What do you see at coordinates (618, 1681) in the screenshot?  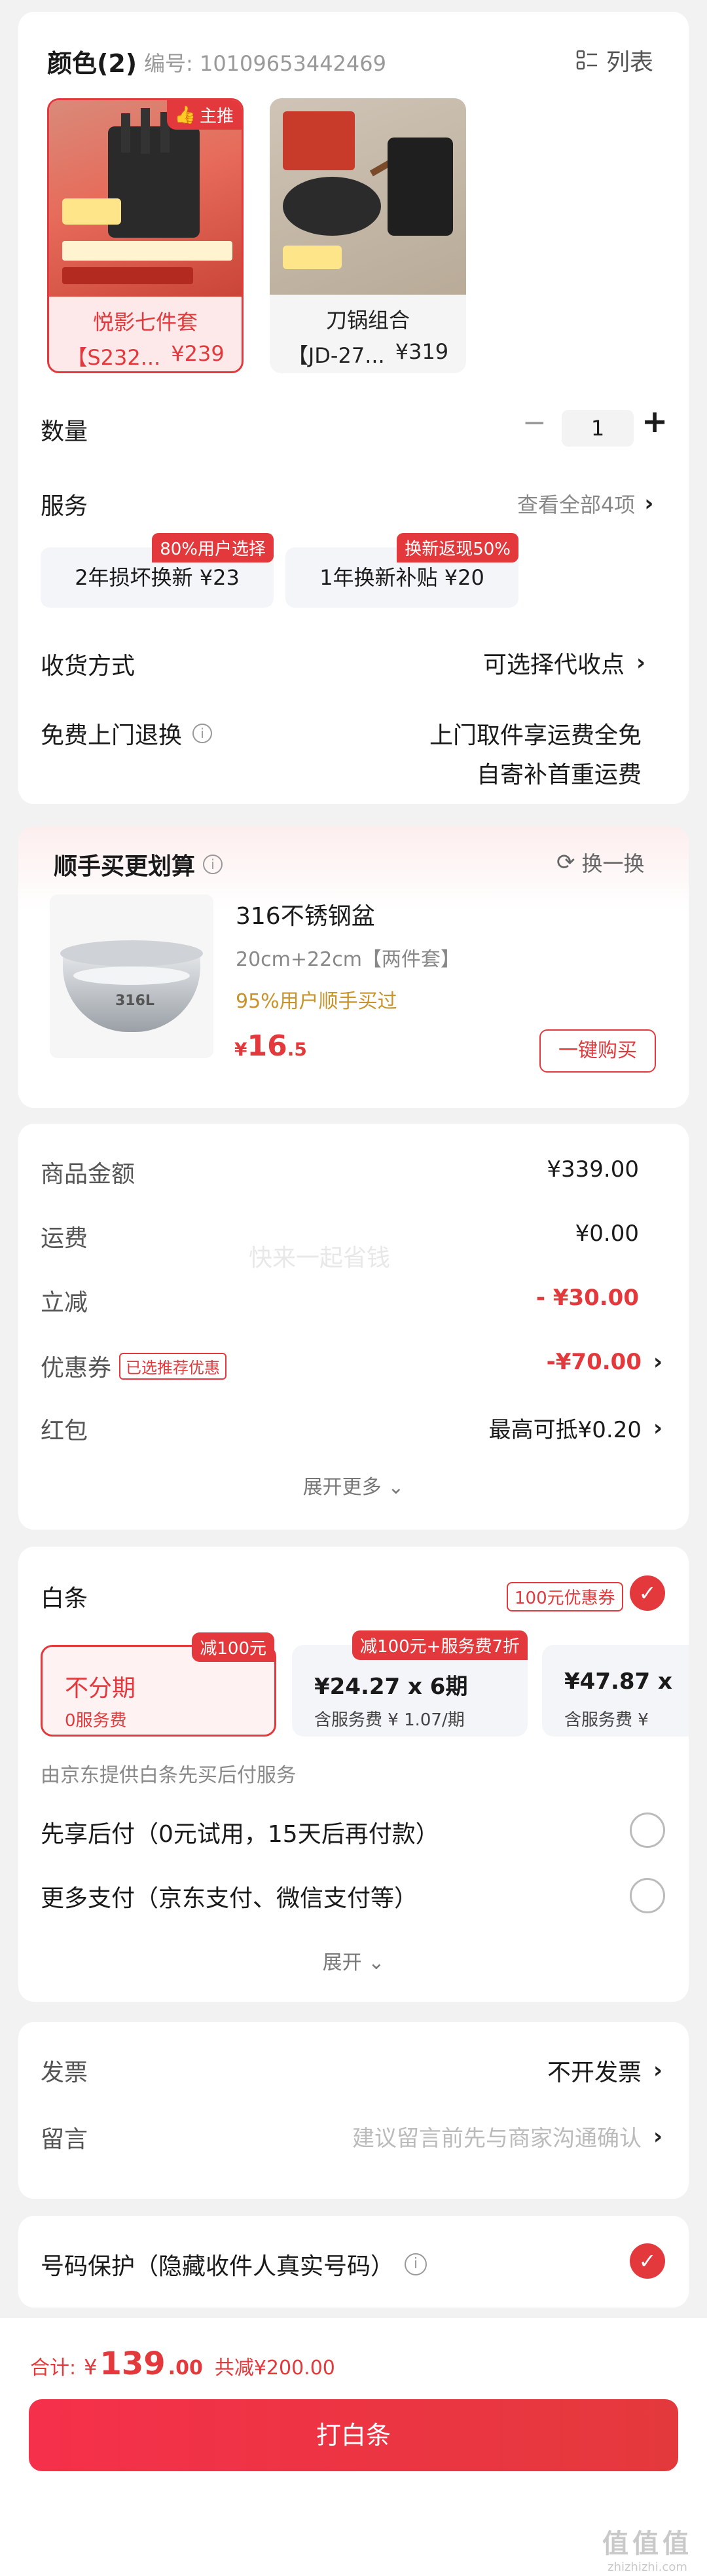 I see `plan-title: ¥47.87 x` at bounding box center [618, 1681].